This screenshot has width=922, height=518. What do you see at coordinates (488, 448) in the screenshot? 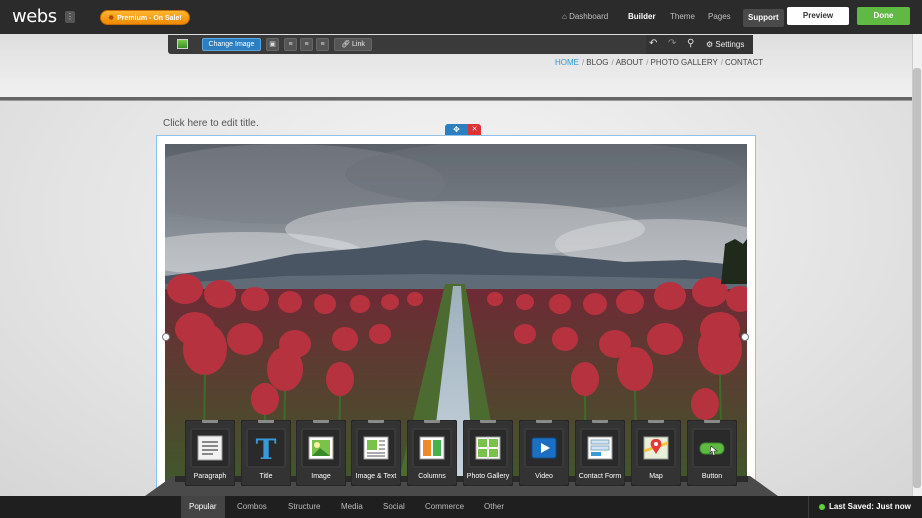
I see `photo-gallery-icon` at bounding box center [488, 448].